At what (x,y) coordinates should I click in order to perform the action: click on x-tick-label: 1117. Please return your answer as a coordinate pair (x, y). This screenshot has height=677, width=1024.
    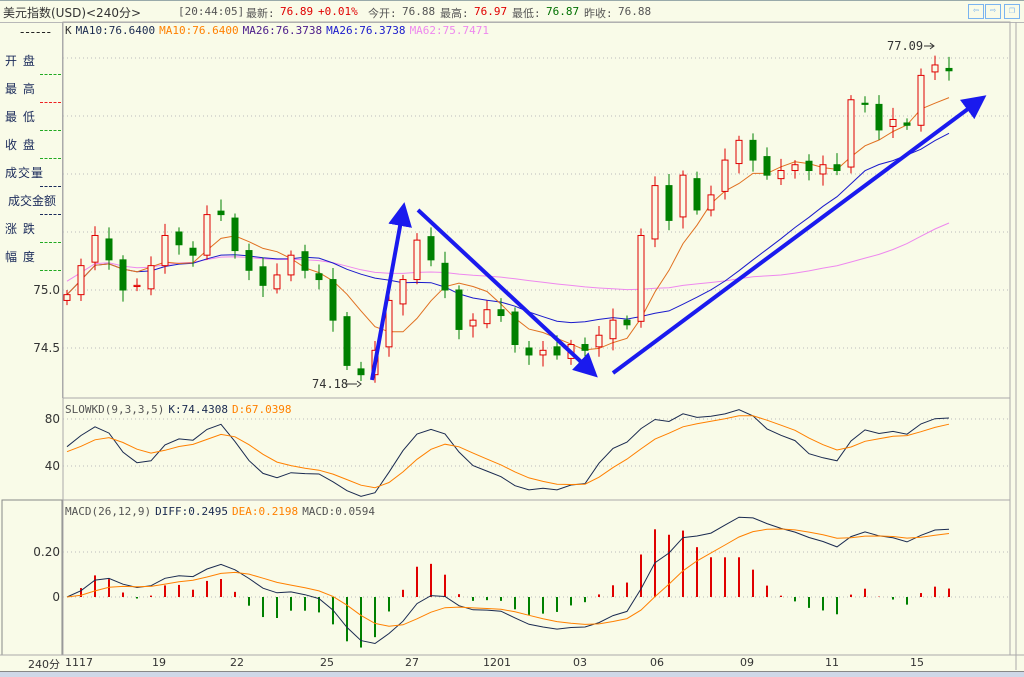
    Looking at the image, I should click on (79, 662).